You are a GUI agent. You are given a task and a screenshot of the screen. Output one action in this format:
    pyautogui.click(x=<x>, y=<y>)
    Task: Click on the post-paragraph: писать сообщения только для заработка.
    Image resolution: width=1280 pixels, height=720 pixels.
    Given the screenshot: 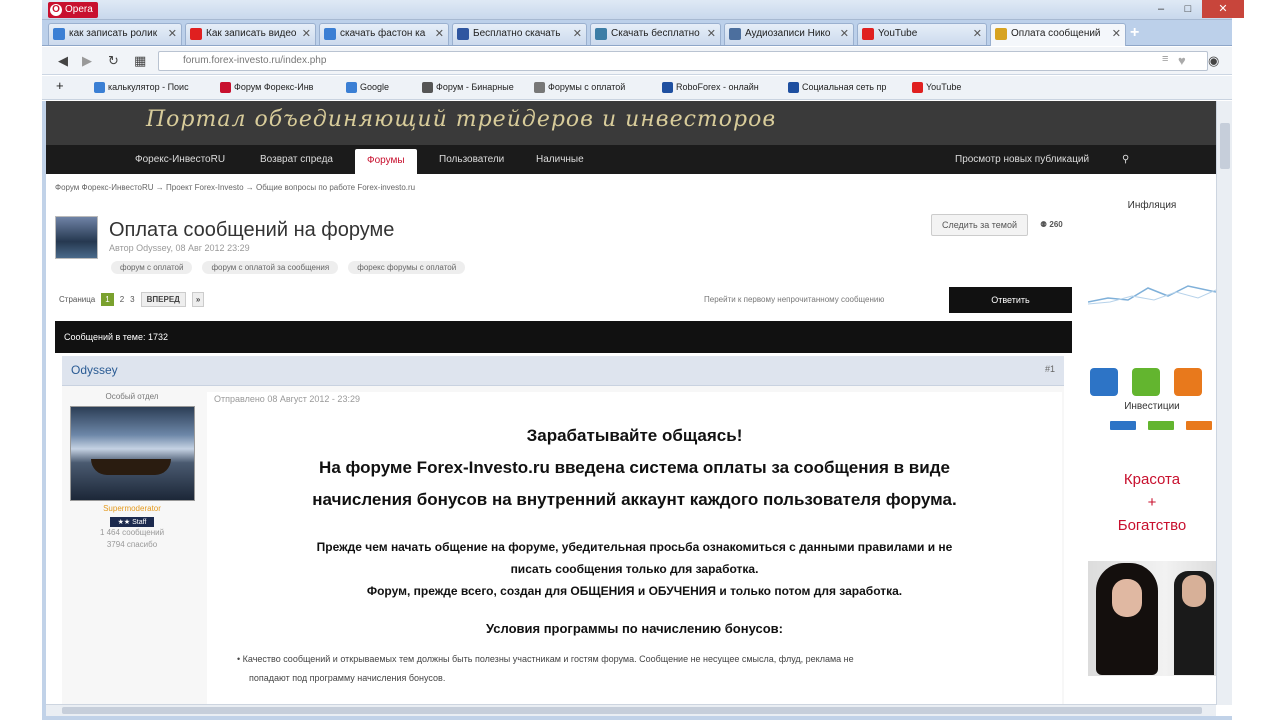 What is the action you would take?
    pyautogui.click(x=634, y=569)
    